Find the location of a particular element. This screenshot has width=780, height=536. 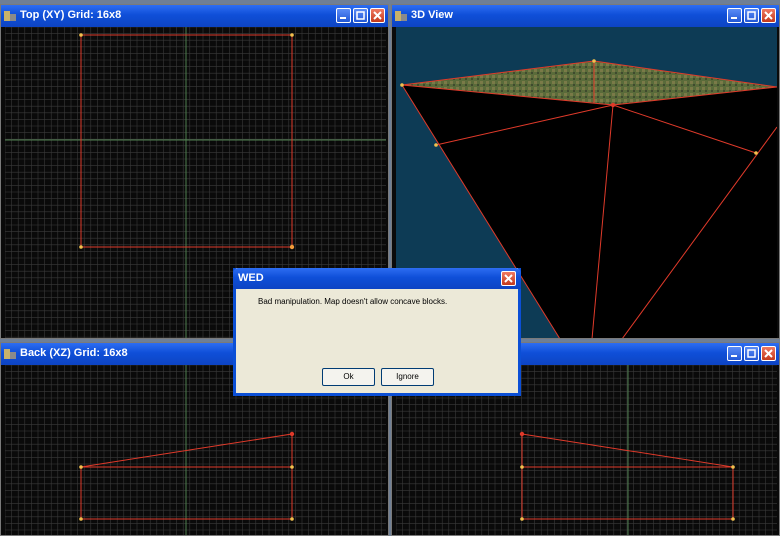

ignore-button: Ignore is located at coordinates (407, 377).